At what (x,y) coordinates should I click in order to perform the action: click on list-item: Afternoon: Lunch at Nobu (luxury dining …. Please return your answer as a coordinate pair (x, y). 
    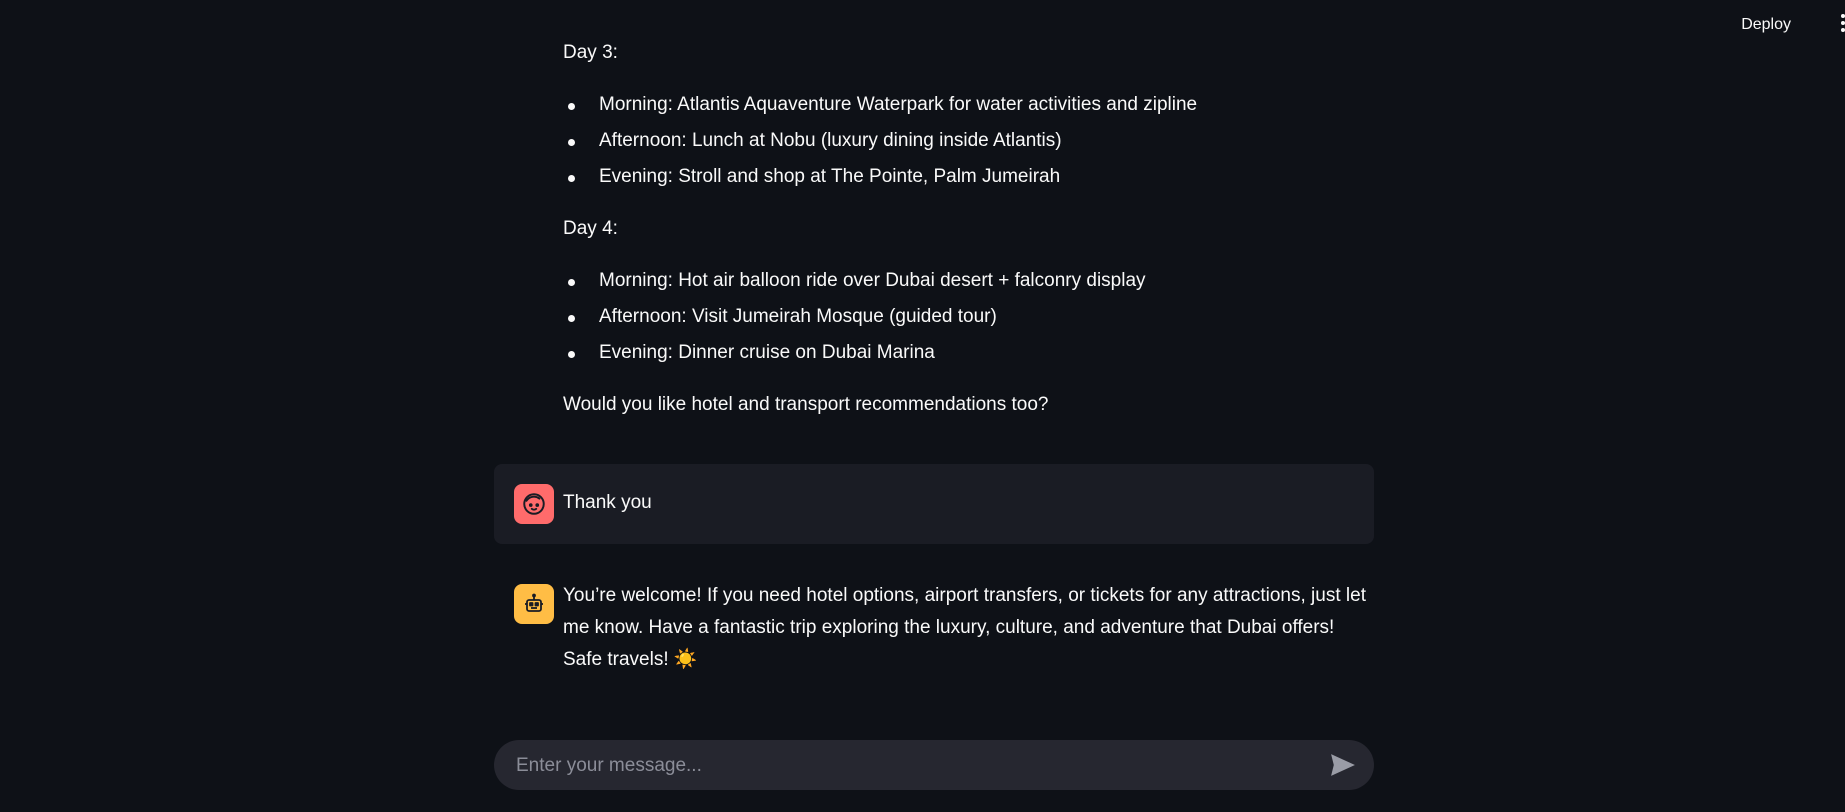
    Looking at the image, I should click on (967, 143).